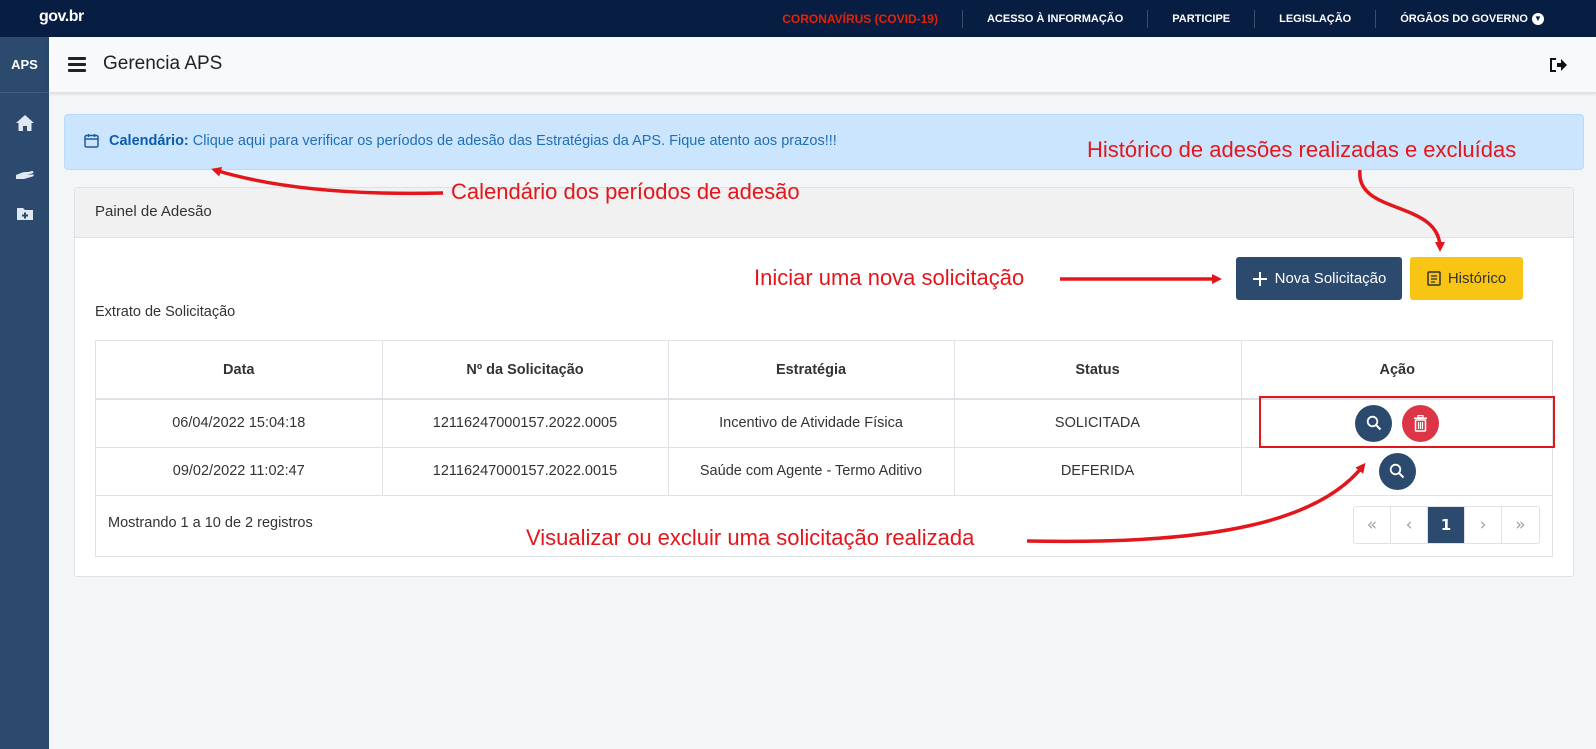 Image resolution: width=1596 pixels, height=749 pixels. What do you see at coordinates (1397, 370) in the screenshot?
I see `col-acao: Ação` at bounding box center [1397, 370].